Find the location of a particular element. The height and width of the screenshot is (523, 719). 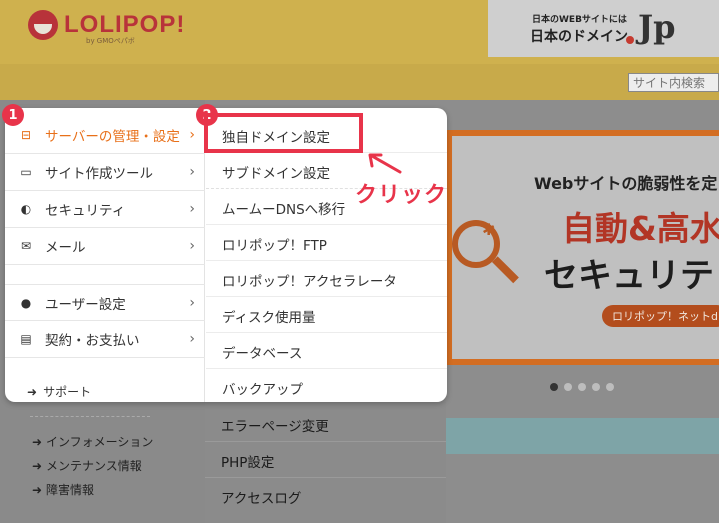

banner-pill: ロリポップ！ネットd is located at coordinates (660, 316).